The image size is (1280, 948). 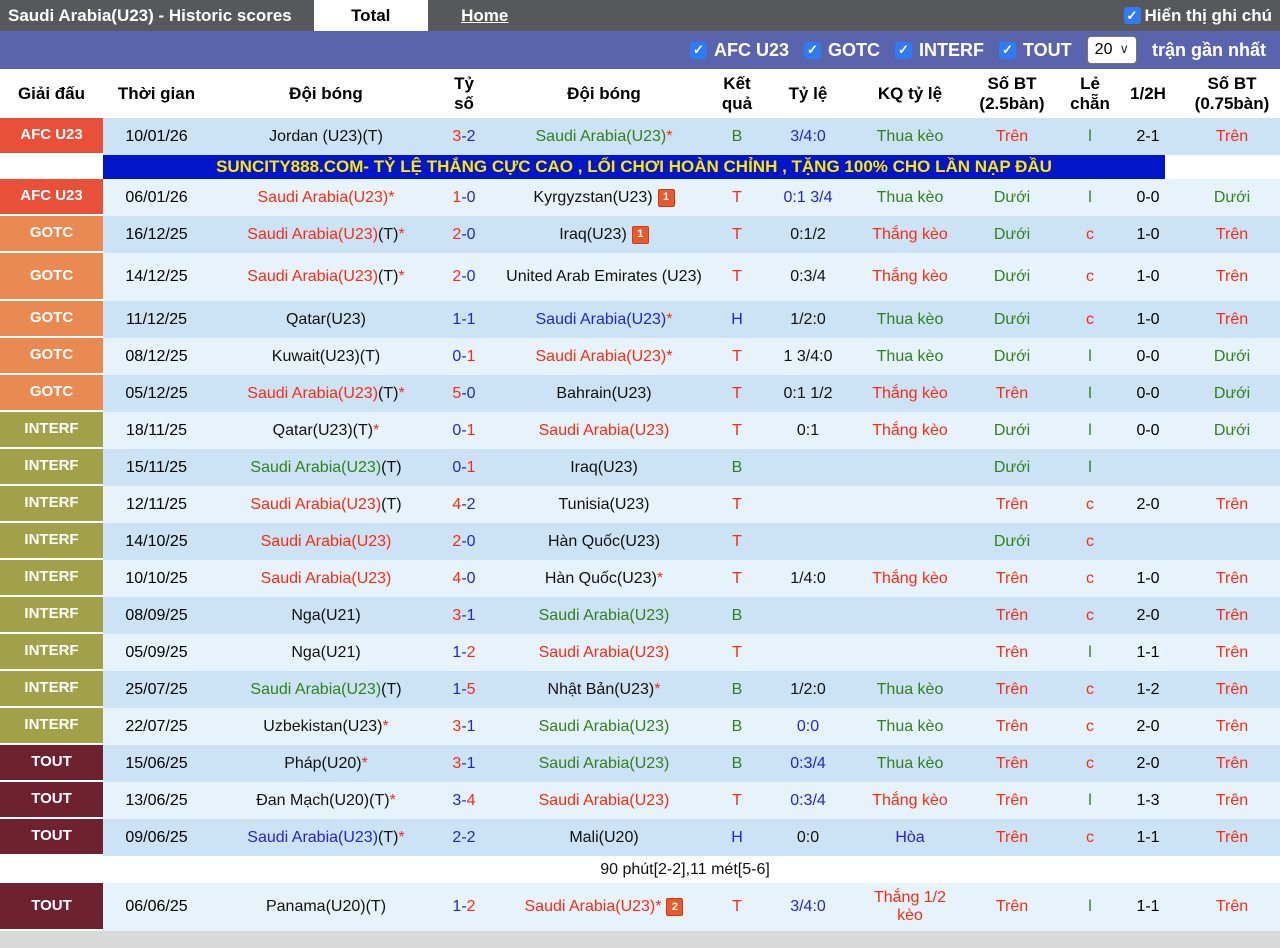 What do you see at coordinates (156, 578) in the screenshot?
I see `match-date: 10/10/25` at bounding box center [156, 578].